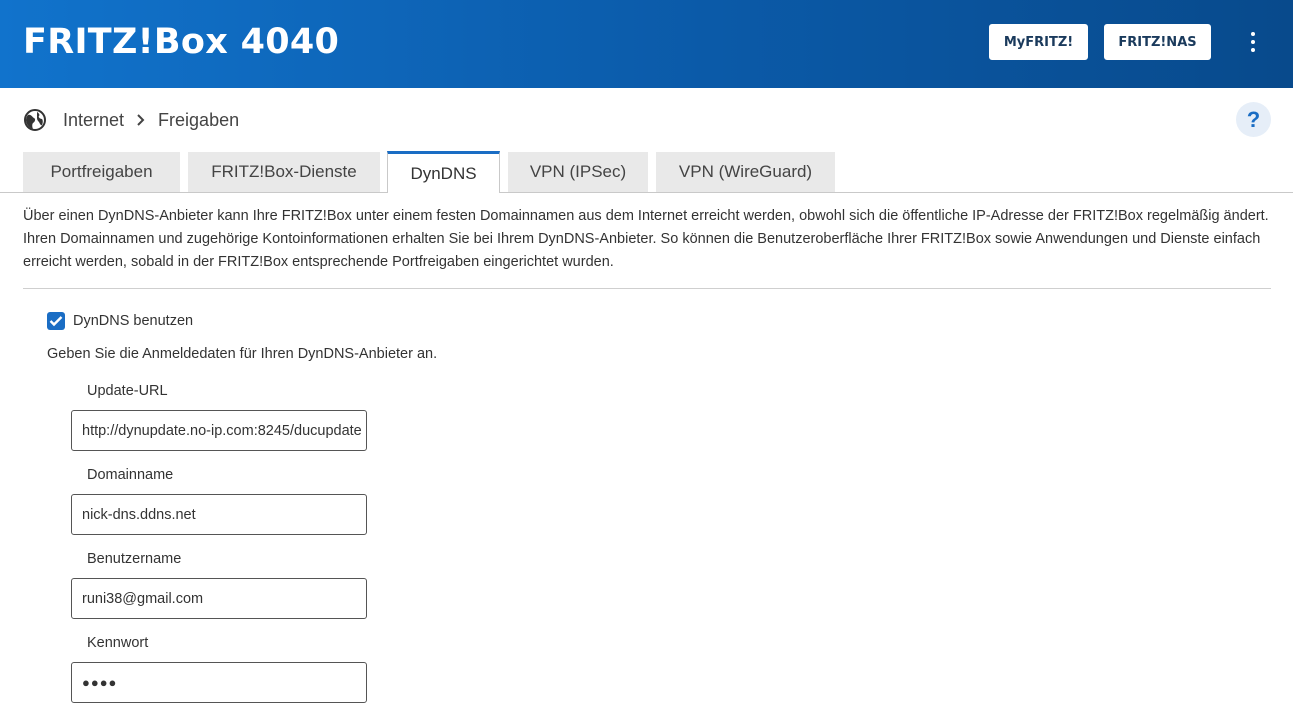 This screenshot has width=1293, height=725. Describe the element at coordinates (127, 391) in the screenshot. I see `update-url-label: Update-URL` at that location.